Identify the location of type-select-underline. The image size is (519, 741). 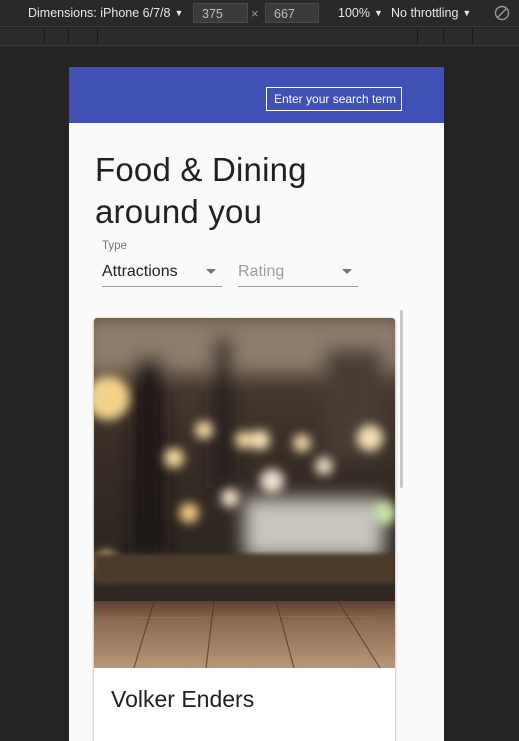
(162, 286).